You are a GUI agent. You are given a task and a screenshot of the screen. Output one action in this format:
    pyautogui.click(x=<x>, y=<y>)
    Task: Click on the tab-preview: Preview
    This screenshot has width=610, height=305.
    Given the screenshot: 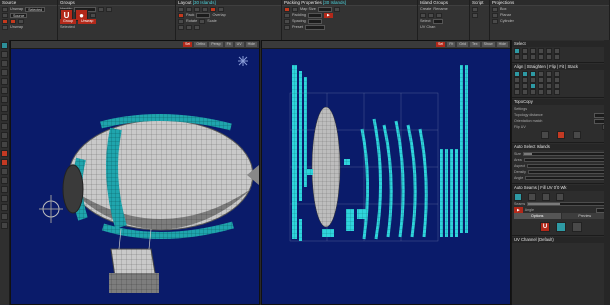 What is the action you would take?
    pyautogui.click(x=584, y=216)
    